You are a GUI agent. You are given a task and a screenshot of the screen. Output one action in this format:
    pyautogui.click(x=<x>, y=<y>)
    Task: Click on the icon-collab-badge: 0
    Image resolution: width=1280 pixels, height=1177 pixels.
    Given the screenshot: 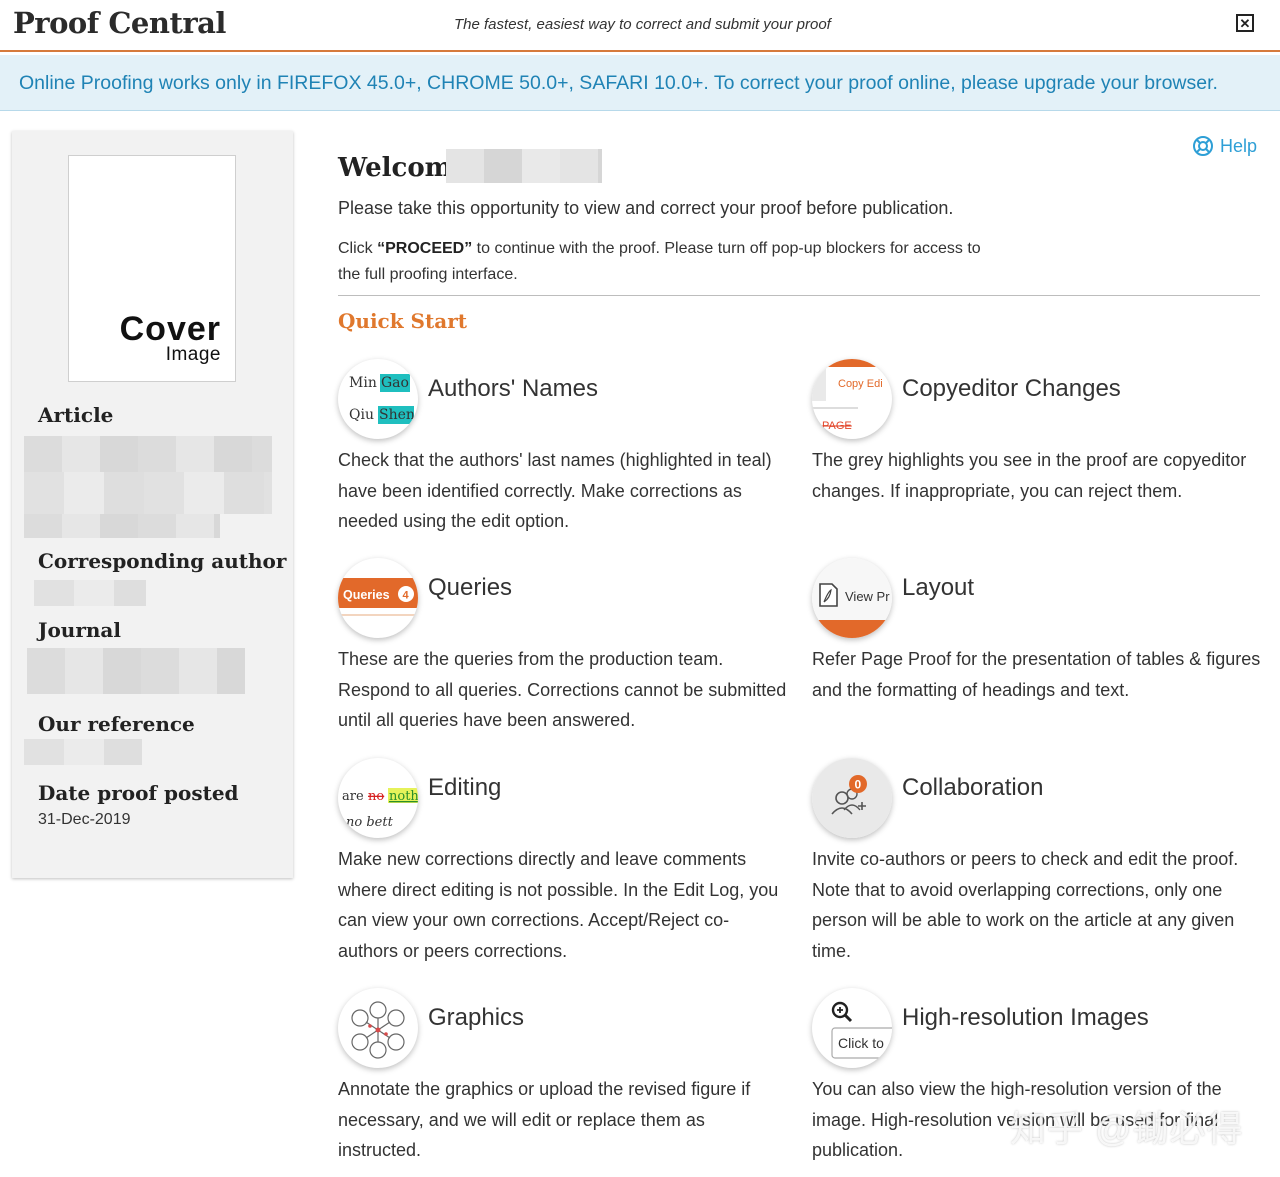 What is the action you would take?
    pyautogui.click(x=858, y=785)
    